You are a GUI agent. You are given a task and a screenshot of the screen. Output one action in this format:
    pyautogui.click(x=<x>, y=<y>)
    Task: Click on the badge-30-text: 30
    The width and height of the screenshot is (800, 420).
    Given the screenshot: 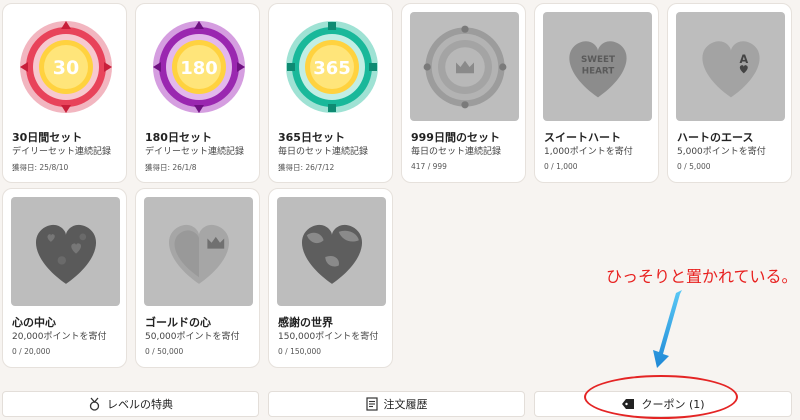 What is the action you would take?
    pyautogui.click(x=65, y=68)
    